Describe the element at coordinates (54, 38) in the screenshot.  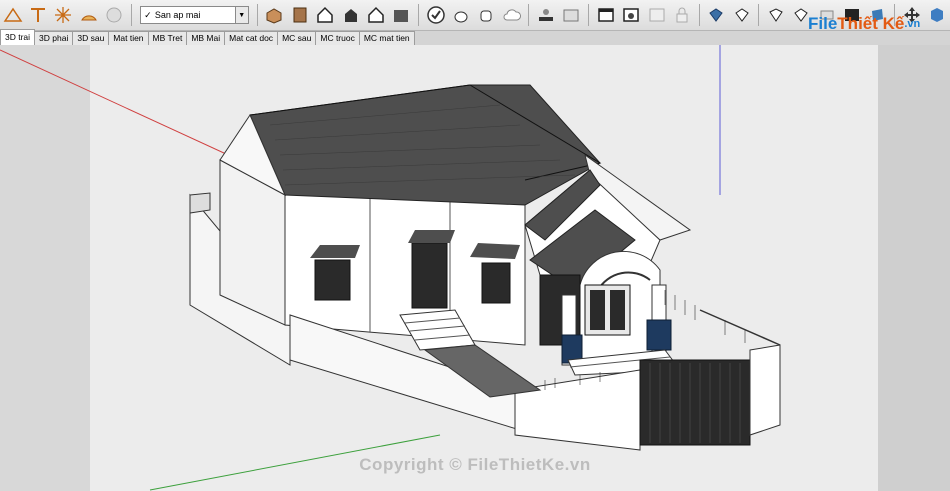
I see `tab-3d-phai: 3D phai` at that location.